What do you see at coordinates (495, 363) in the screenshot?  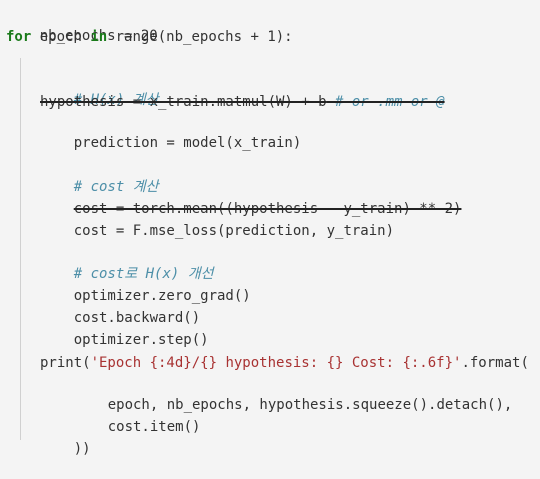 I see `print-format-call: .format(` at bounding box center [495, 363].